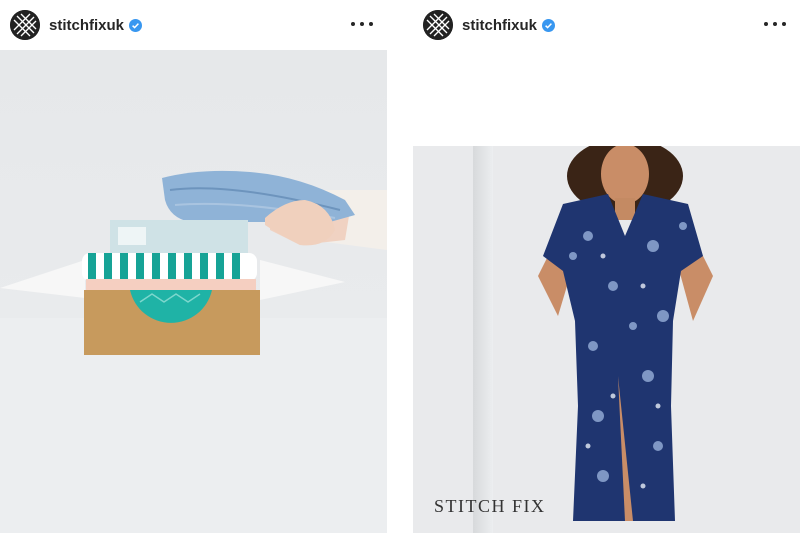 This screenshot has width=800, height=533. What do you see at coordinates (400, 266) in the screenshot?
I see `gutter` at bounding box center [400, 266].